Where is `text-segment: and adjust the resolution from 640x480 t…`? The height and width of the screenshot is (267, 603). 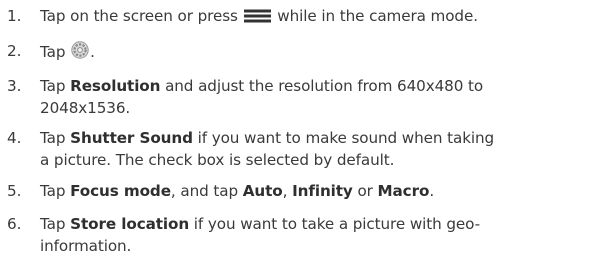
text-segment: and adjust the resolution from 640x480 t… is located at coordinates (322, 86).